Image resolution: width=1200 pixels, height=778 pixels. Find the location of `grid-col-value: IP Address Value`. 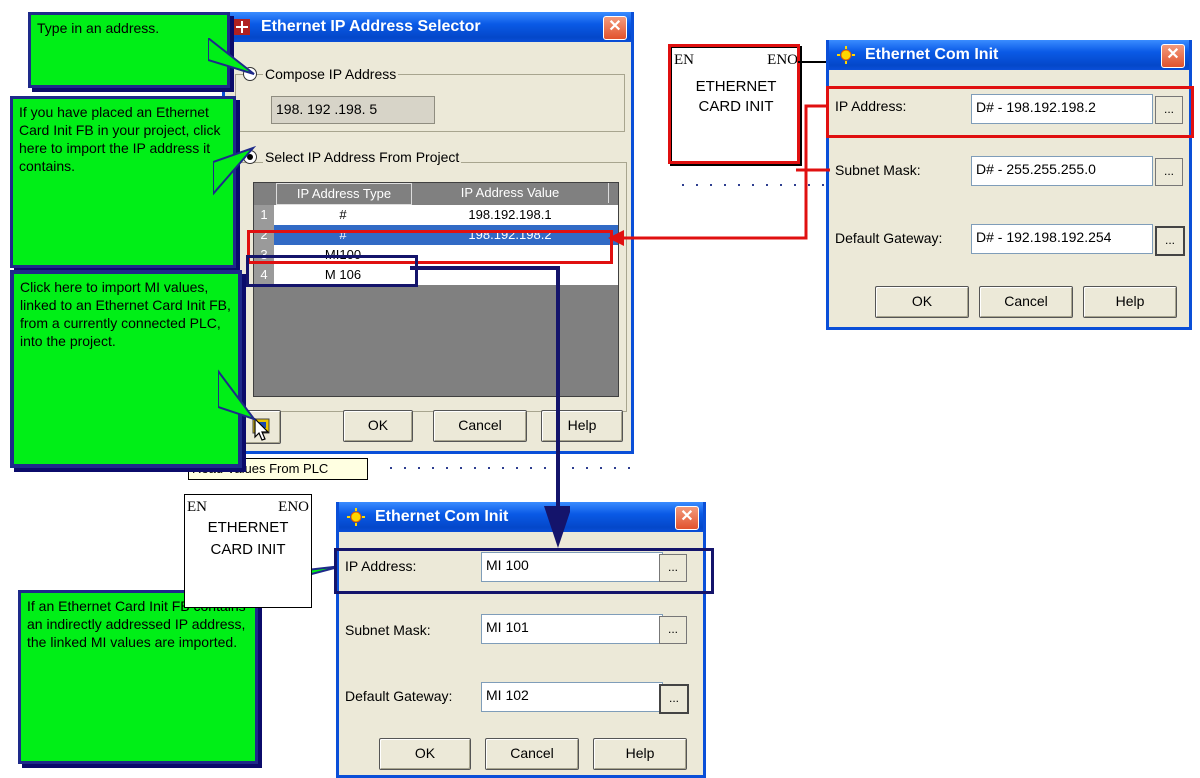

grid-col-value: IP Address Value is located at coordinates (510, 193).